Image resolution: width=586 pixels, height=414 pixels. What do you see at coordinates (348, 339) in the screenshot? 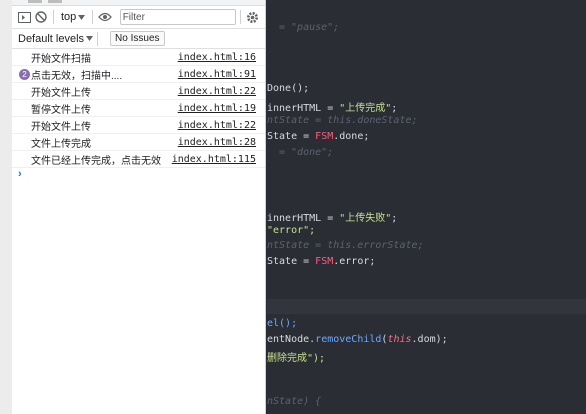
I see `code-method: removeChild` at bounding box center [348, 339].